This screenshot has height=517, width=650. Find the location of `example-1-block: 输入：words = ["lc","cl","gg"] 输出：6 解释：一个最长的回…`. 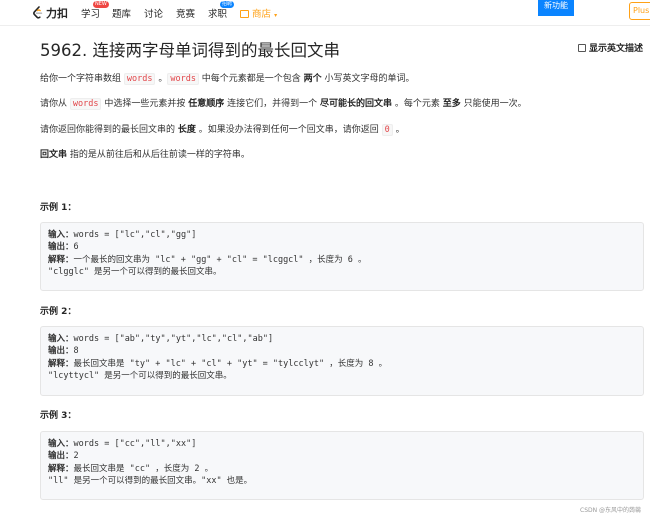

example-1-block: 输入：words = ["lc","cl","gg"] 输出：6 解释：一个最长的回… is located at coordinates (342, 256).